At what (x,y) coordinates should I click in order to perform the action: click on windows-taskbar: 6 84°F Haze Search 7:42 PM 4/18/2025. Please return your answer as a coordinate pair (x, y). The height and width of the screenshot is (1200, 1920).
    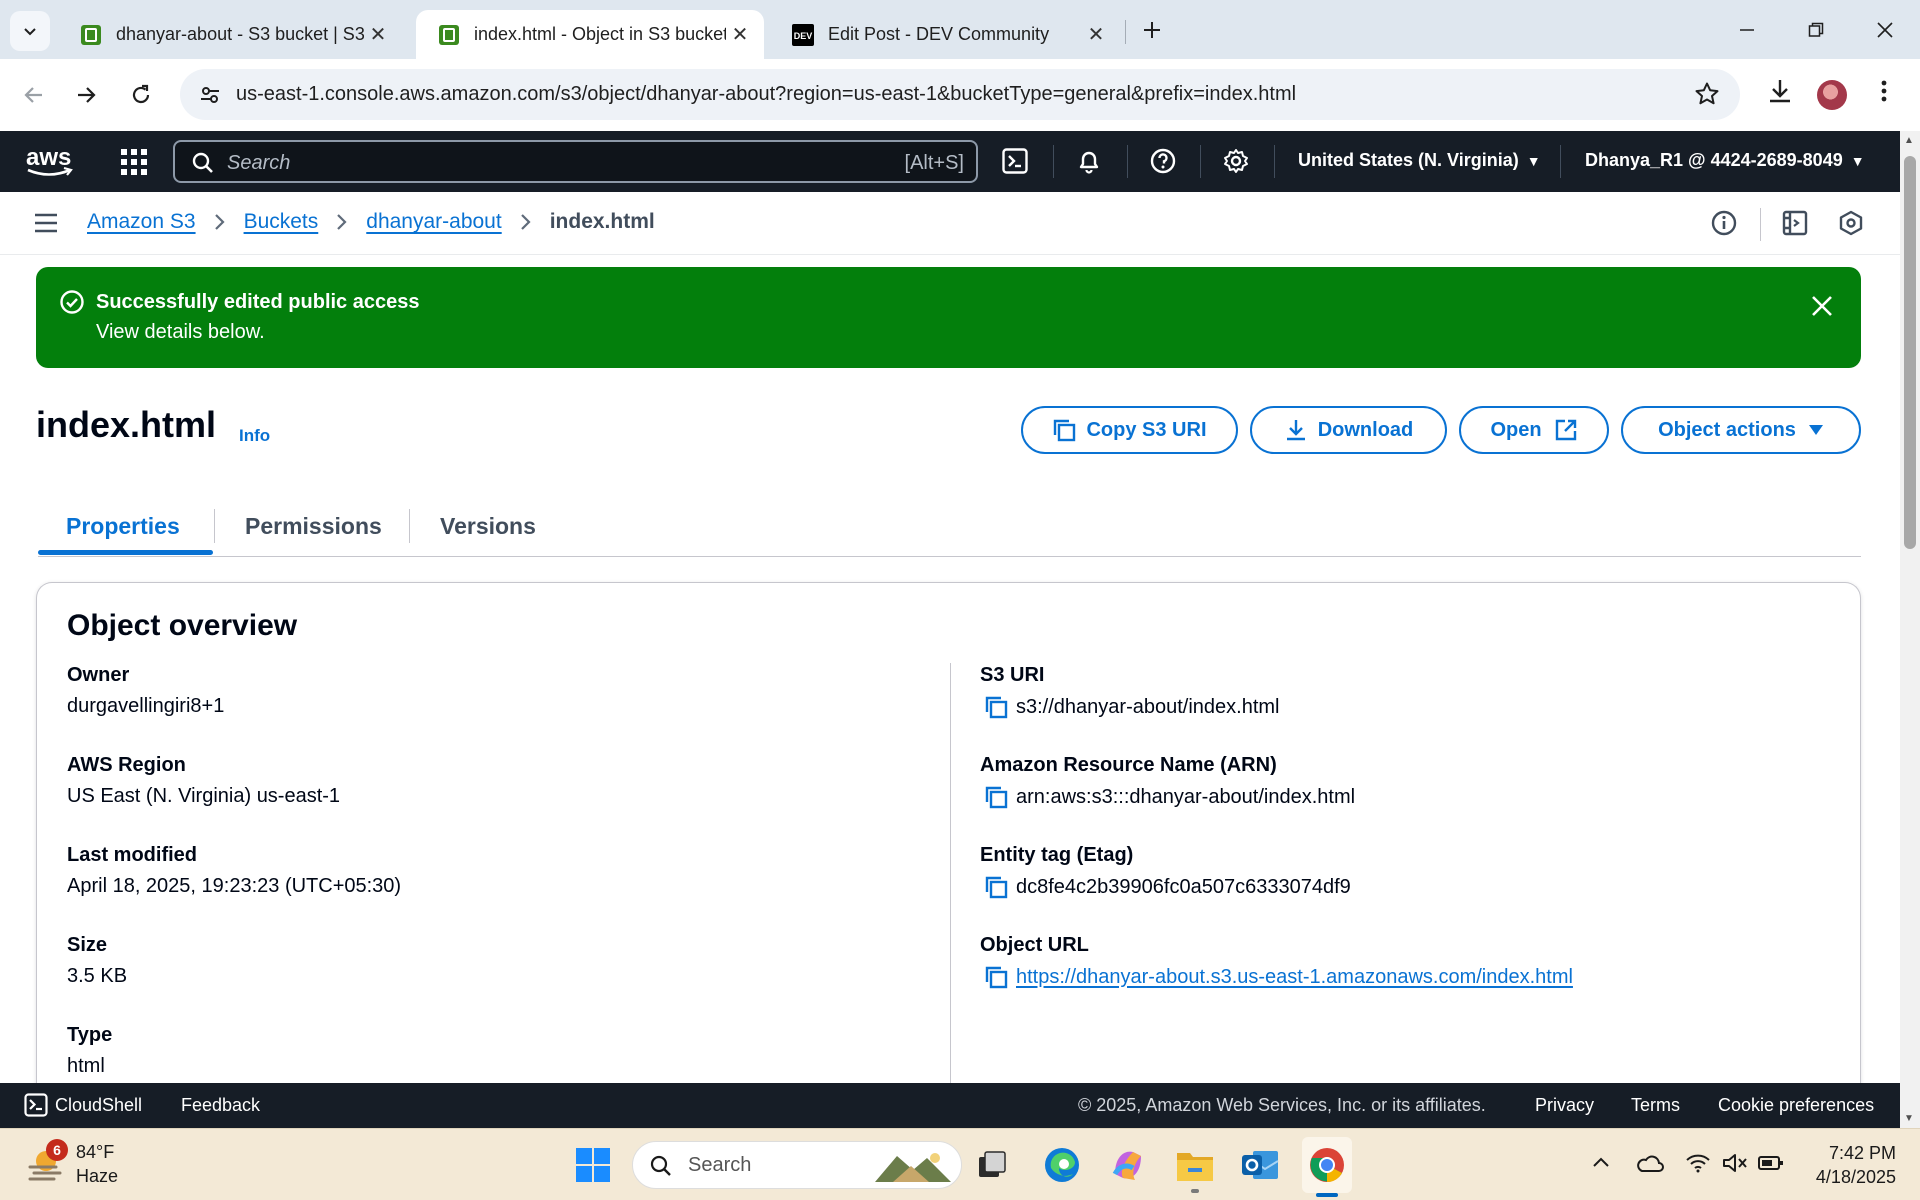
    Looking at the image, I should click on (960, 1164).